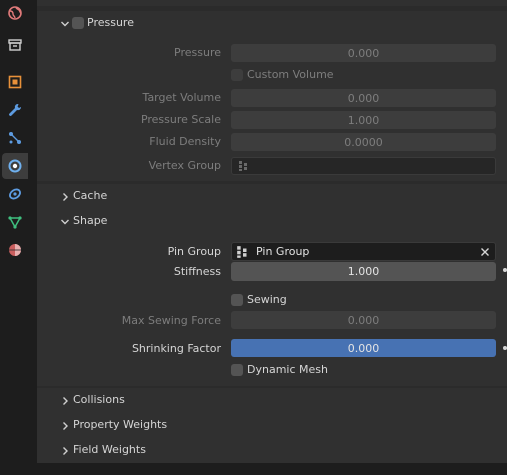 Image resolution: width=507 pixels, height=475 pixels. What do you see at coordinates (283, 251) in the screenshot?
I see `pin-group-value: Pin Group` at bounding box center [283, 251].